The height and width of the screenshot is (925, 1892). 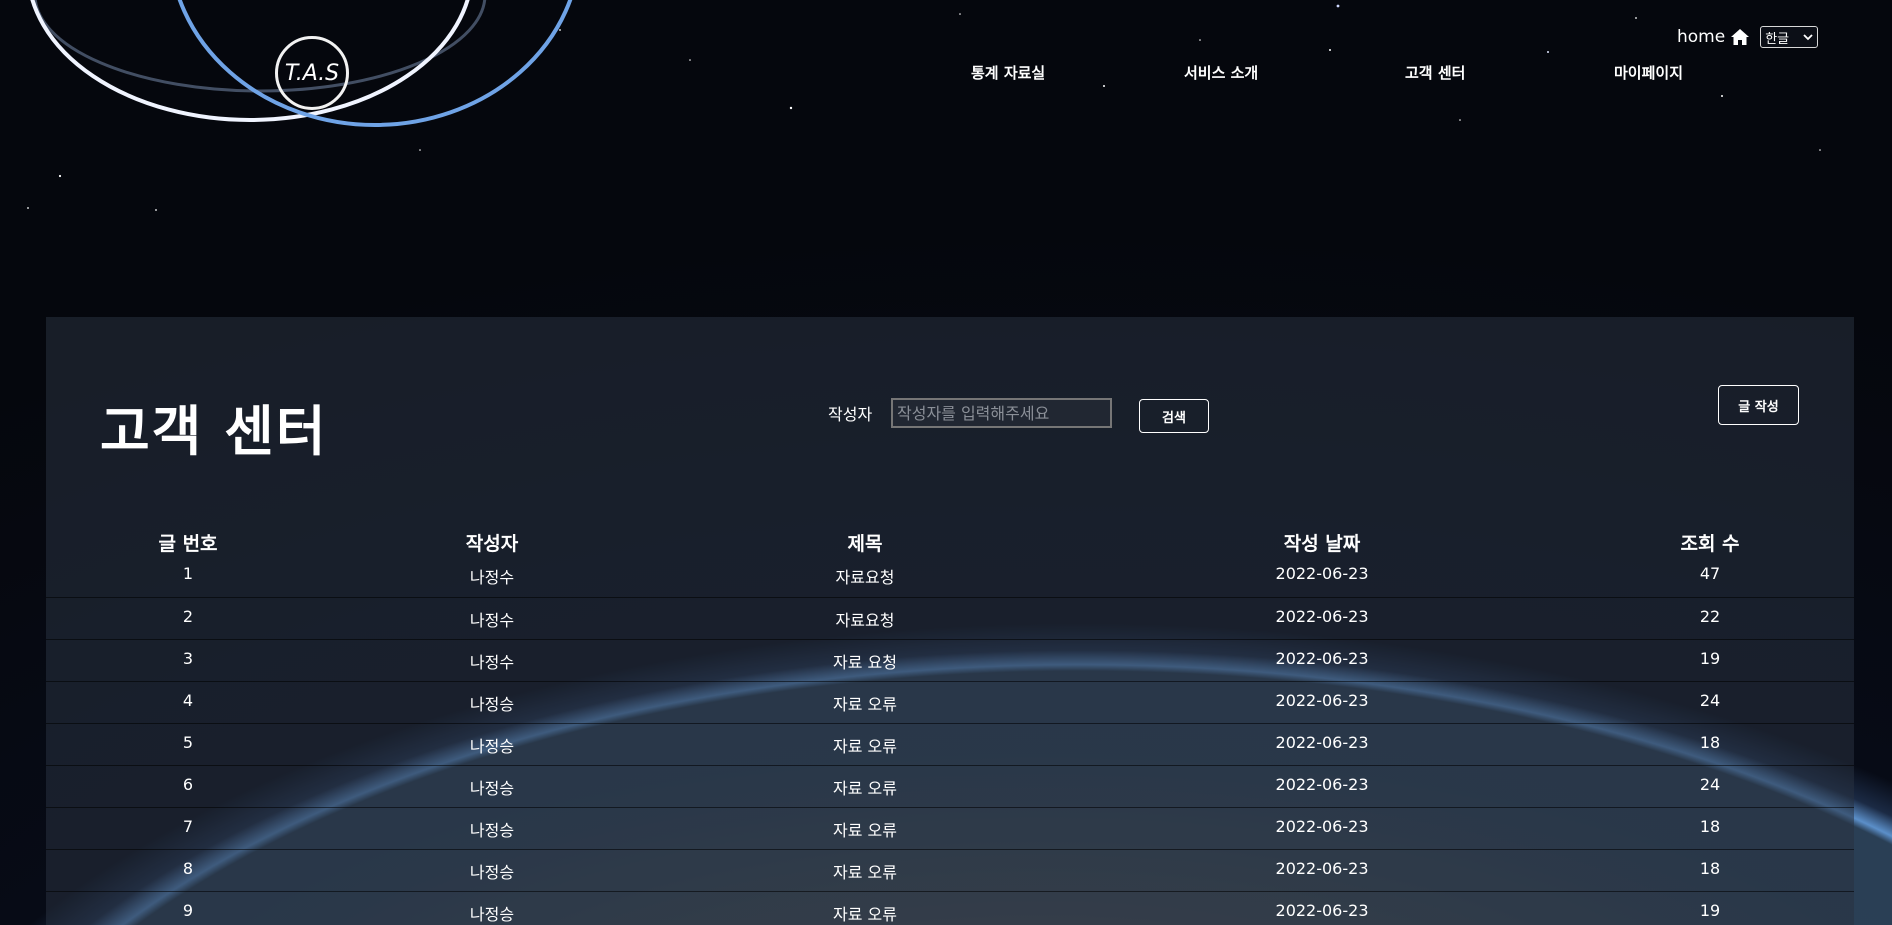 What do you see at coordinates (188, 658) in the screenshot?
I see `cell-number: 3` at bounding box center [188, 658].